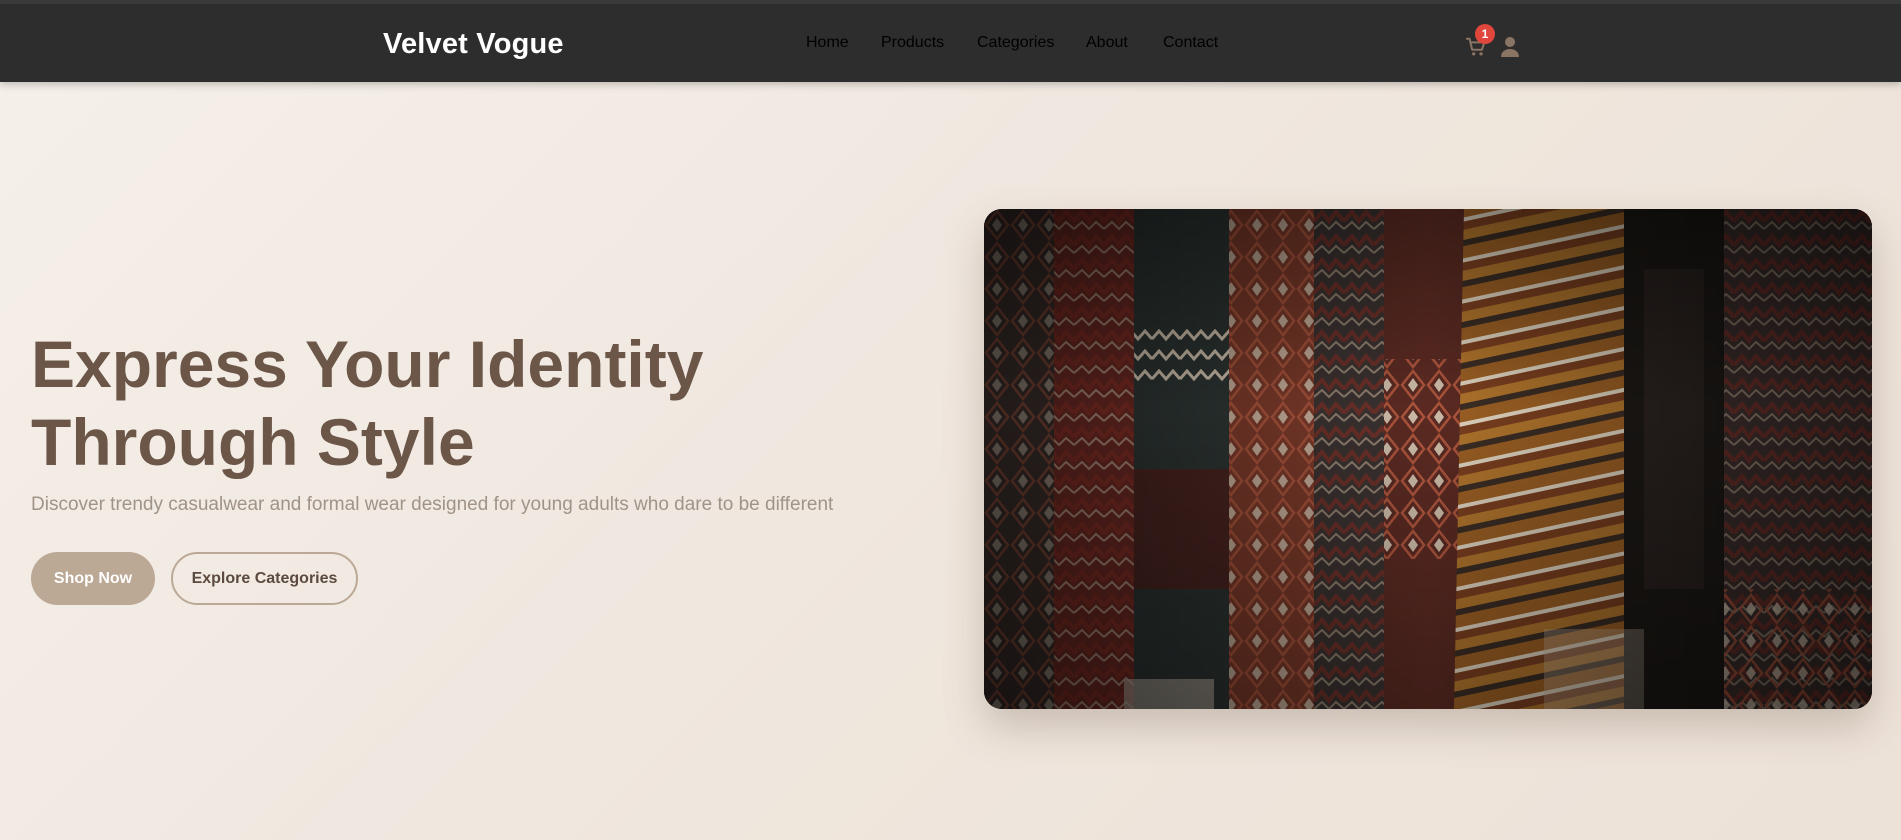 The image size is (1901, 840). Describe the element at coordinates (473, 44) in the screenshot. I see `brand-logo: Velvet Vogue` at that location.